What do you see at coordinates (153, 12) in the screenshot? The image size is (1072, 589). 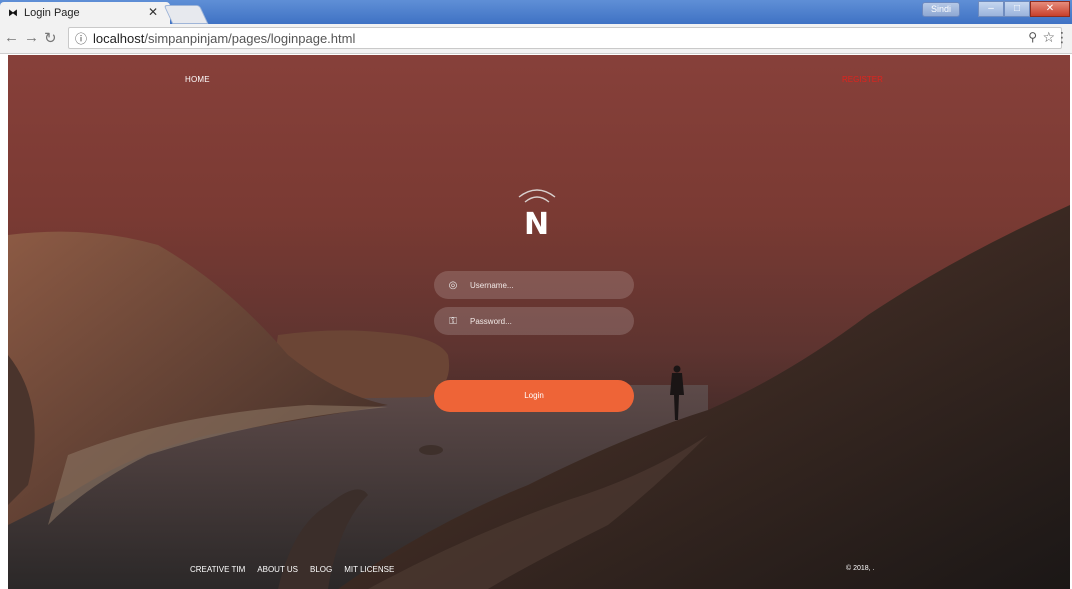 I see `close-tab-icon: ✕` at bounding box center [153, 12].